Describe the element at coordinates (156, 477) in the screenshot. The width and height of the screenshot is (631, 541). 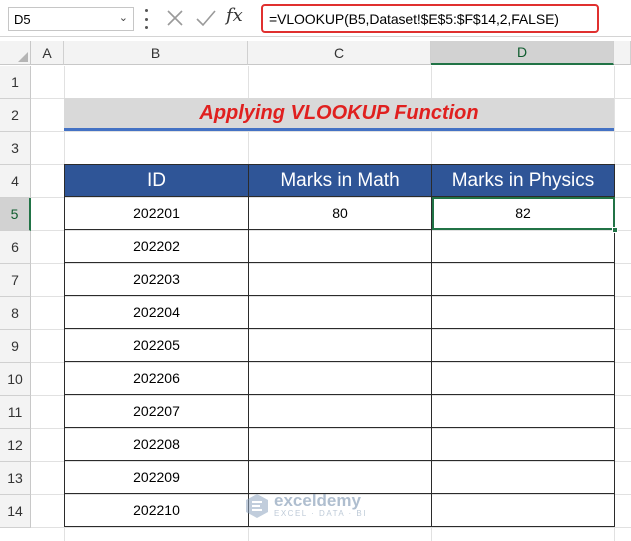
I see `cell-id: 202209` at that location.